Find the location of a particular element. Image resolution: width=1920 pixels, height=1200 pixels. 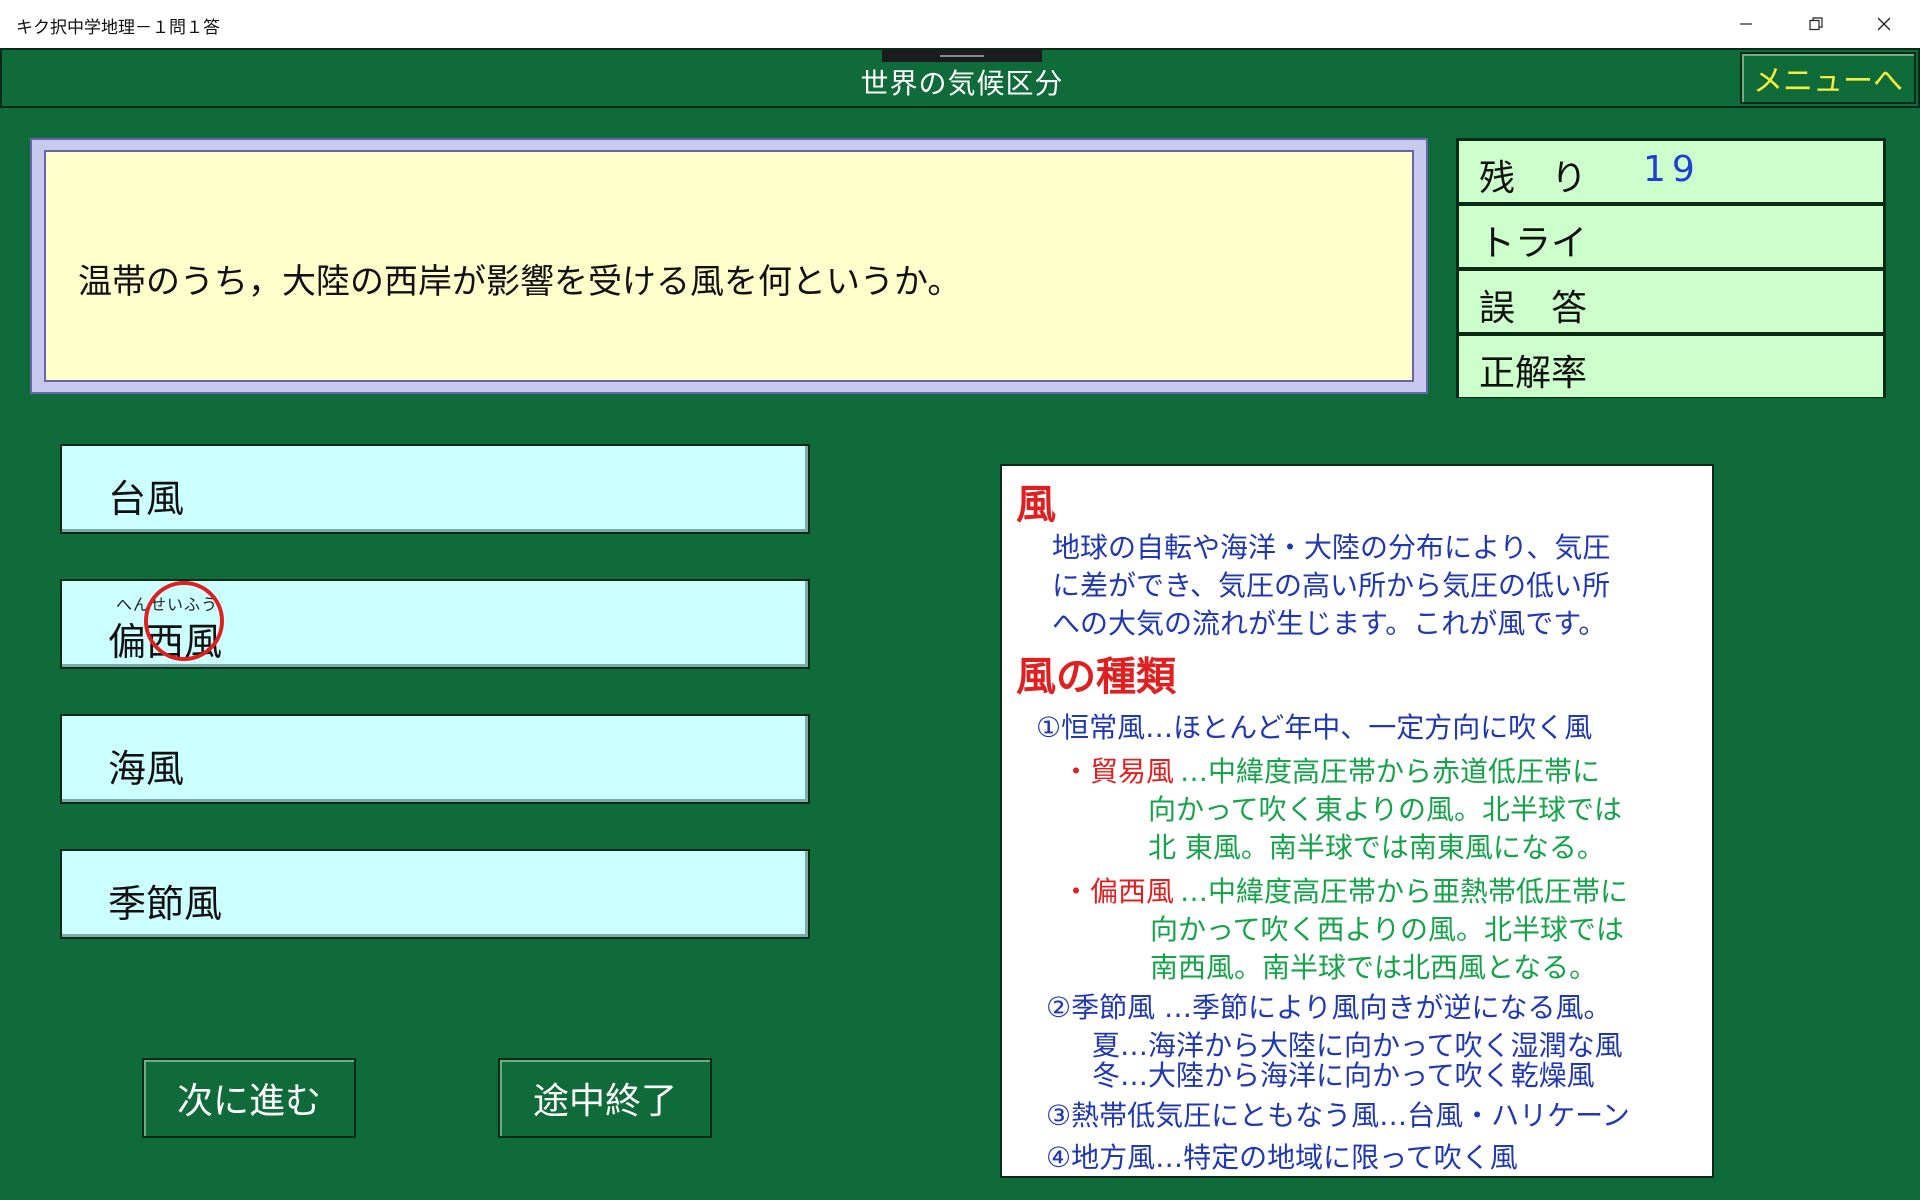

item-3: ③熱帯低気圧にともなう風…台風・ハリケーン is located at coordinates (1338, 1115).